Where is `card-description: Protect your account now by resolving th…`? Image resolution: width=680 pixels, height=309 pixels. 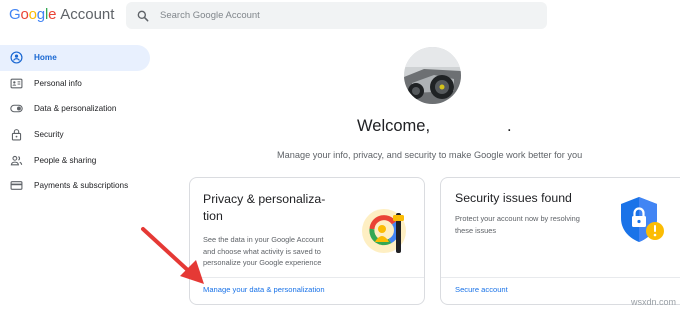 card-description: Protect your account now by resolving th… is located at coordinates (517, 224).